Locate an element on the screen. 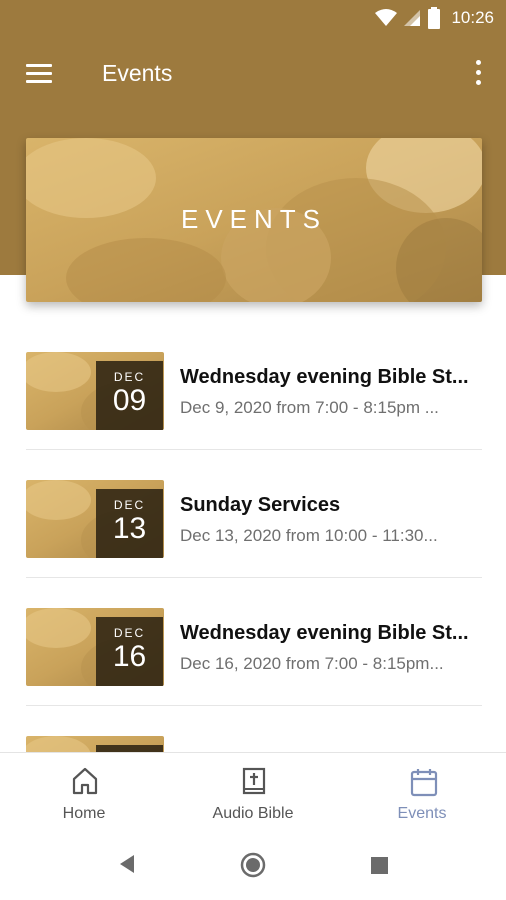 This screenshot has width=506, height=900. wifi-icon is located at coordinates (386, 17).